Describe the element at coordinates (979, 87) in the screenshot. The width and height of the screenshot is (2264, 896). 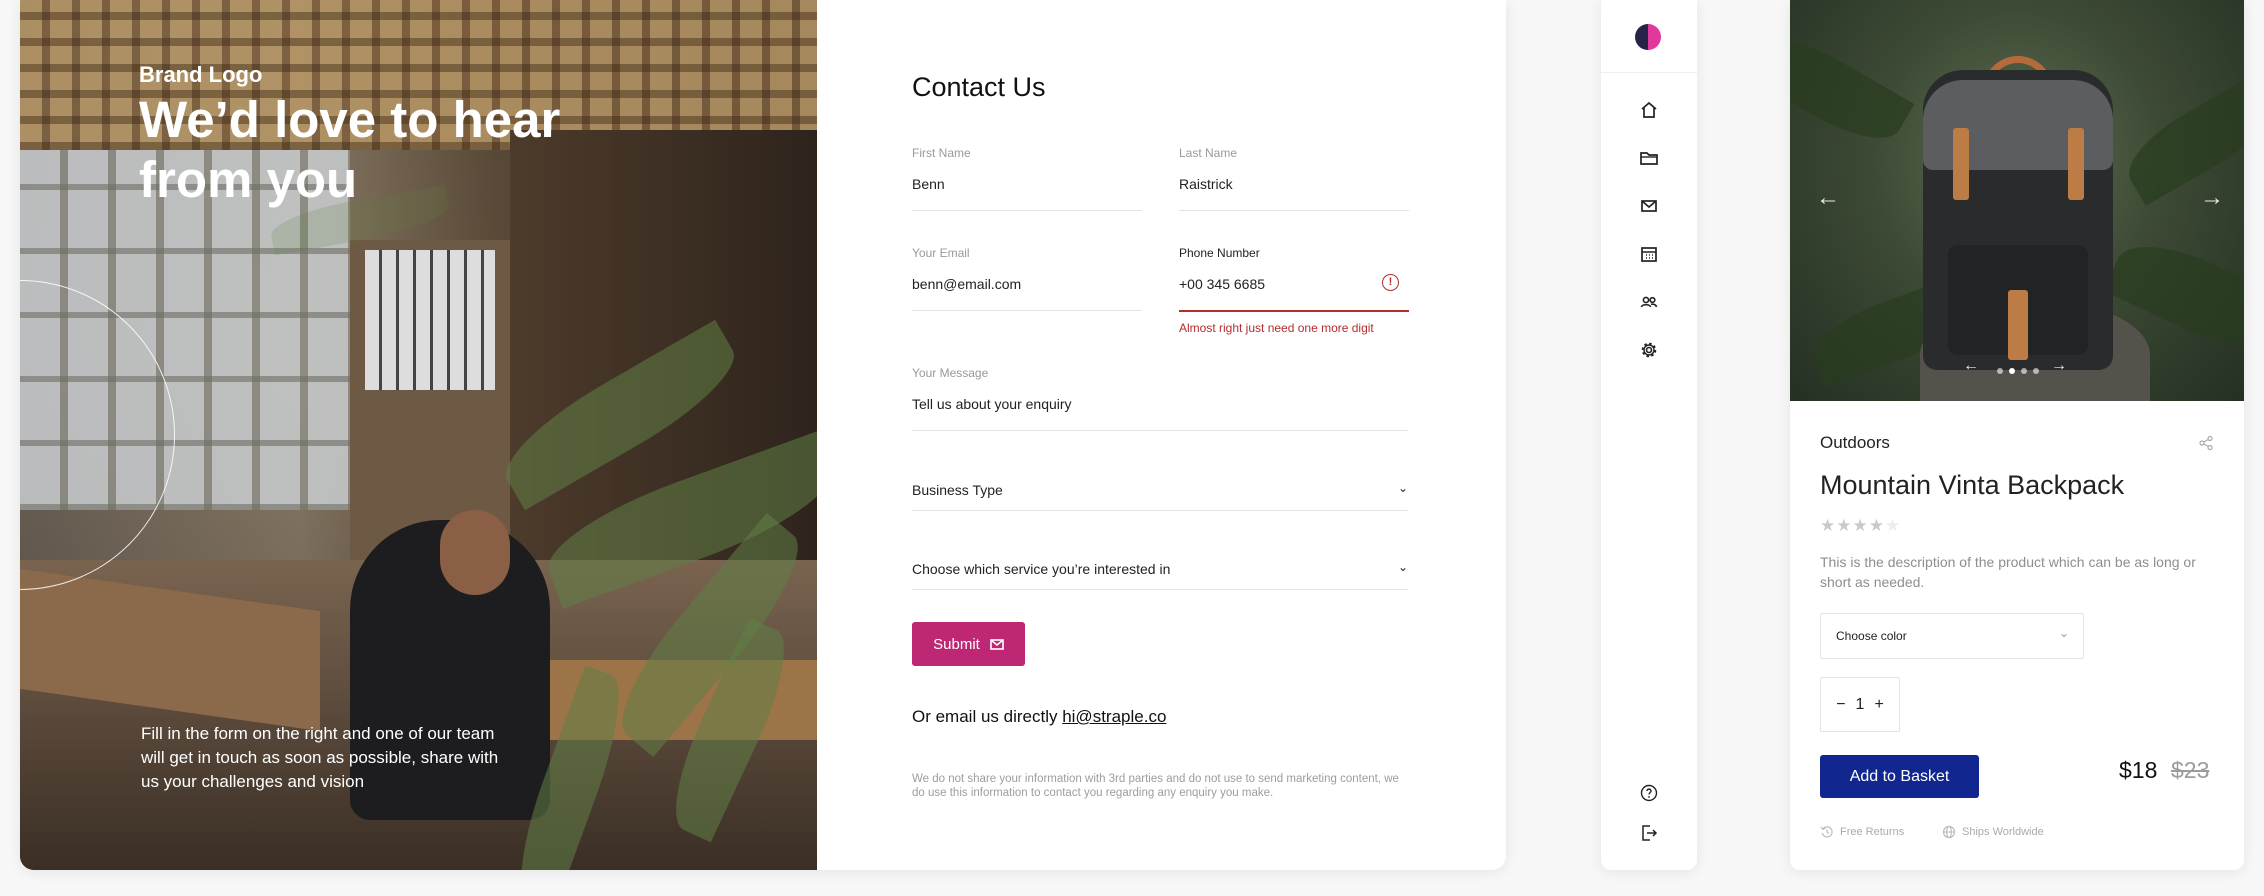
I see `form-title: Contact Us` at that location.